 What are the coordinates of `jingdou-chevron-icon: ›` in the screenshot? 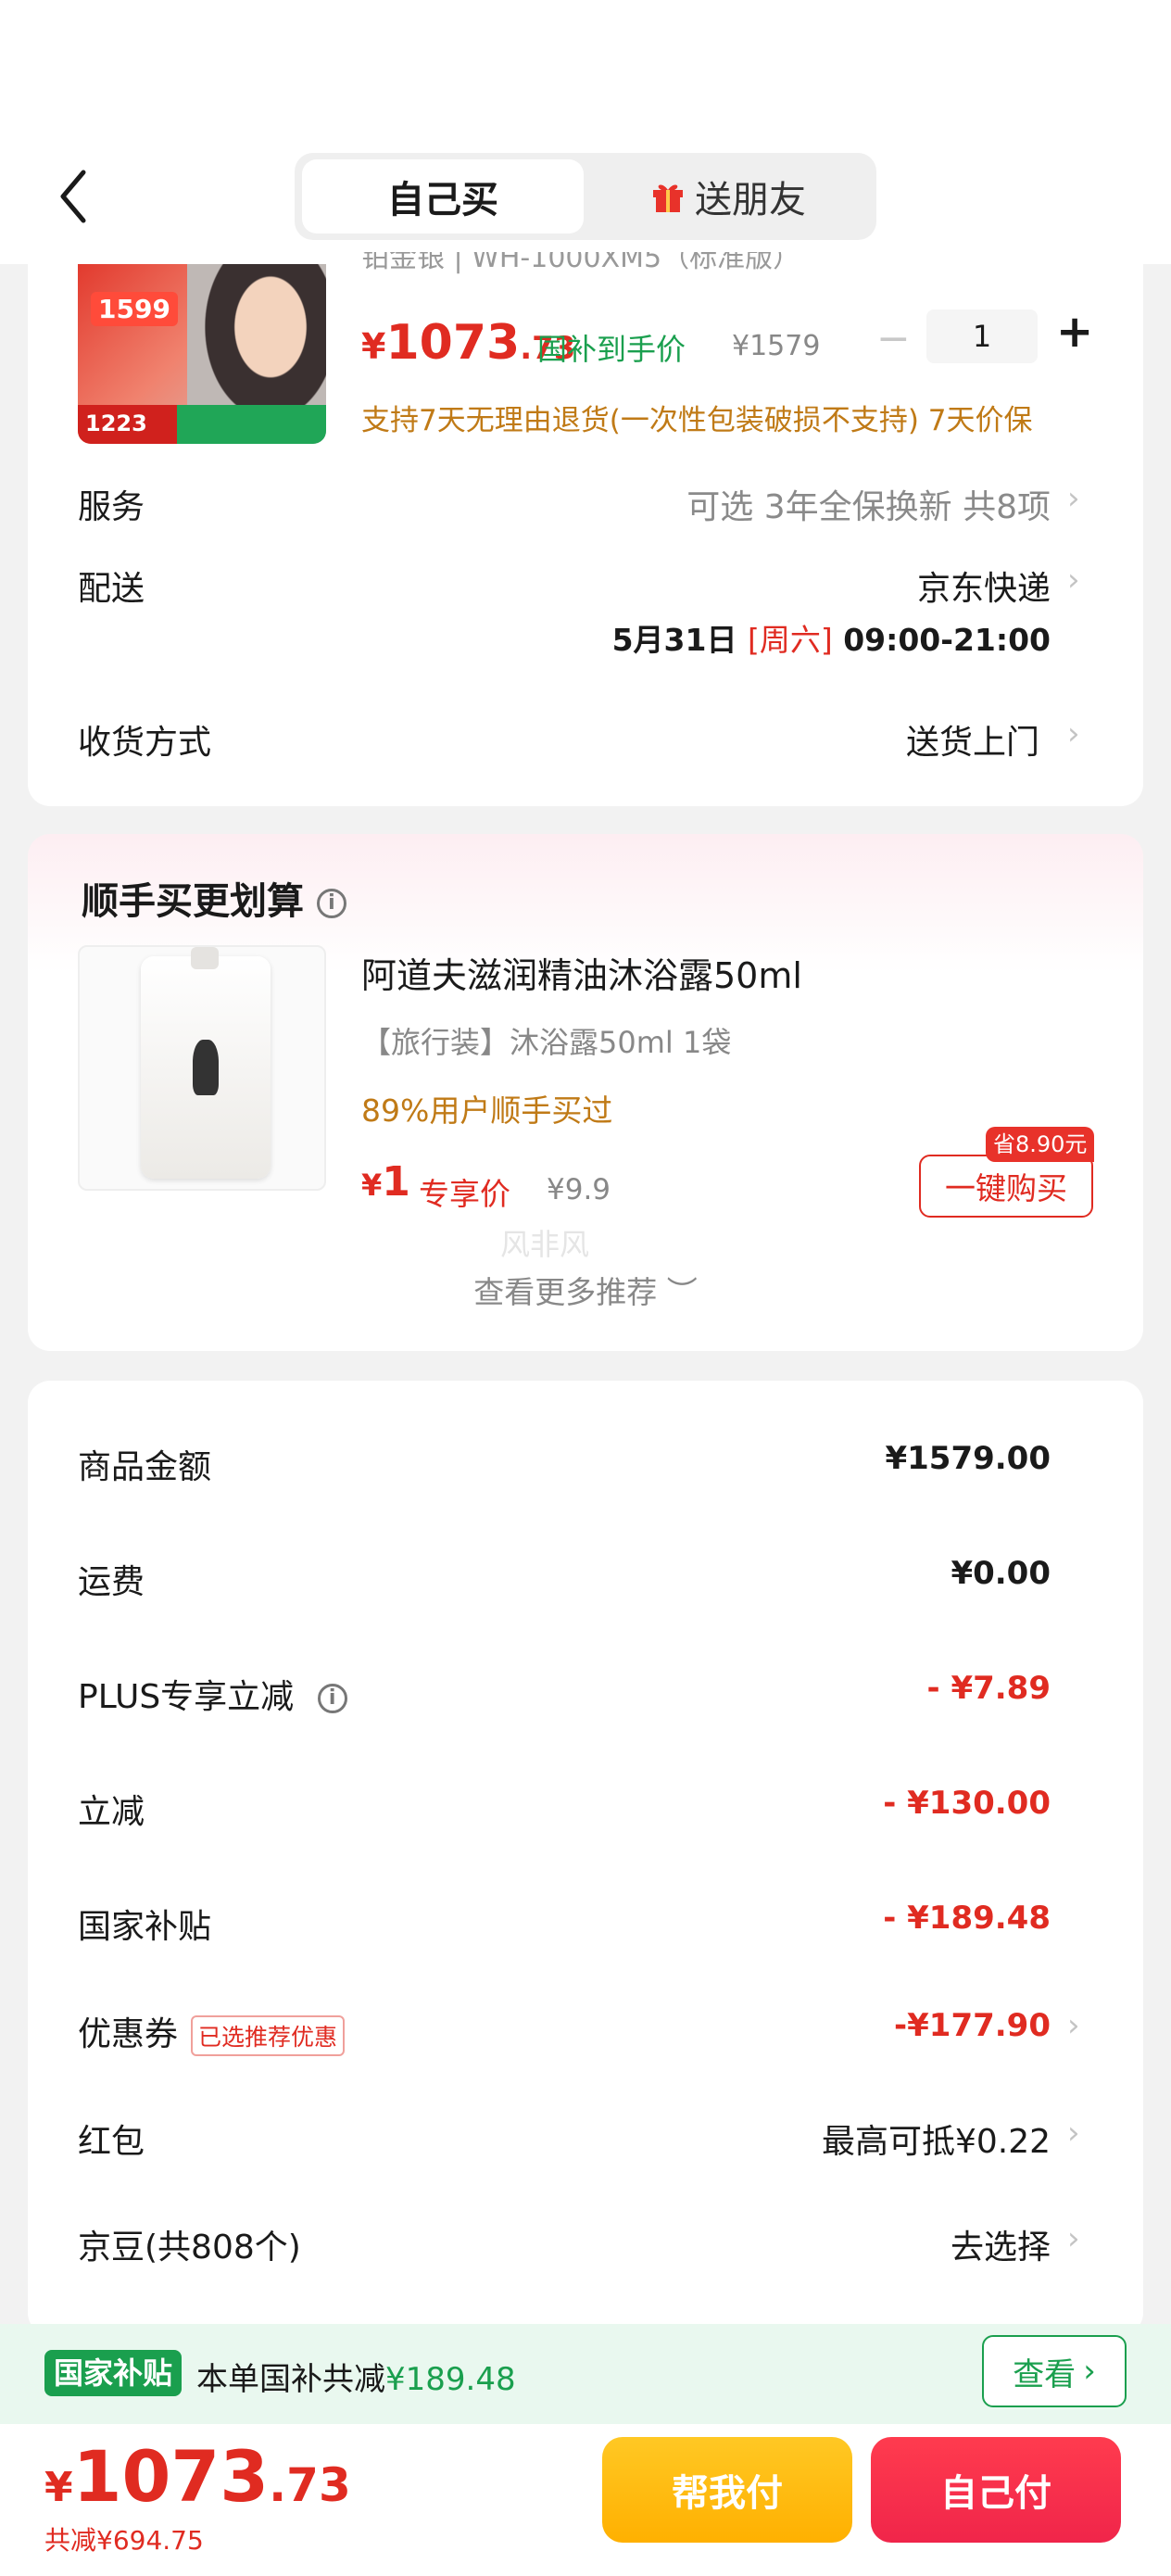 It's located at (1074, 2238).